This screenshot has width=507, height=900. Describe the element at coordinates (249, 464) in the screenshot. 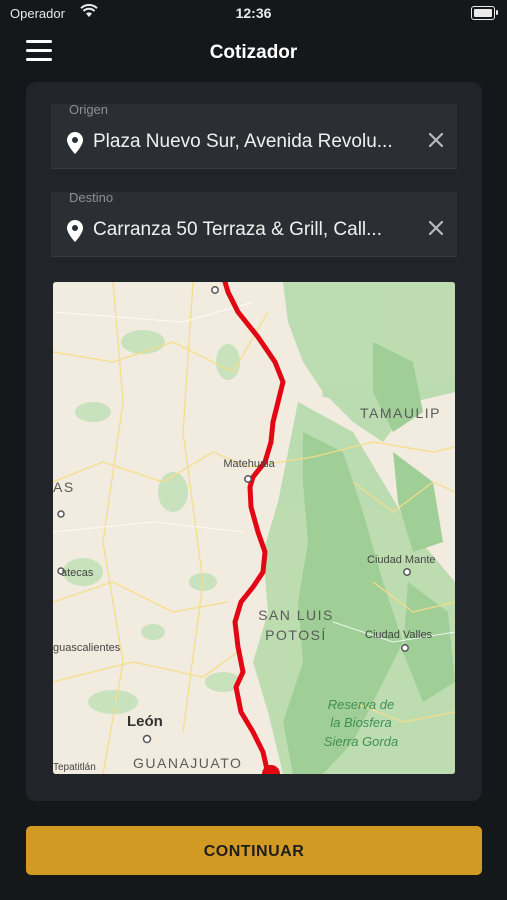

I see `map-label: Matehuala` at that location.